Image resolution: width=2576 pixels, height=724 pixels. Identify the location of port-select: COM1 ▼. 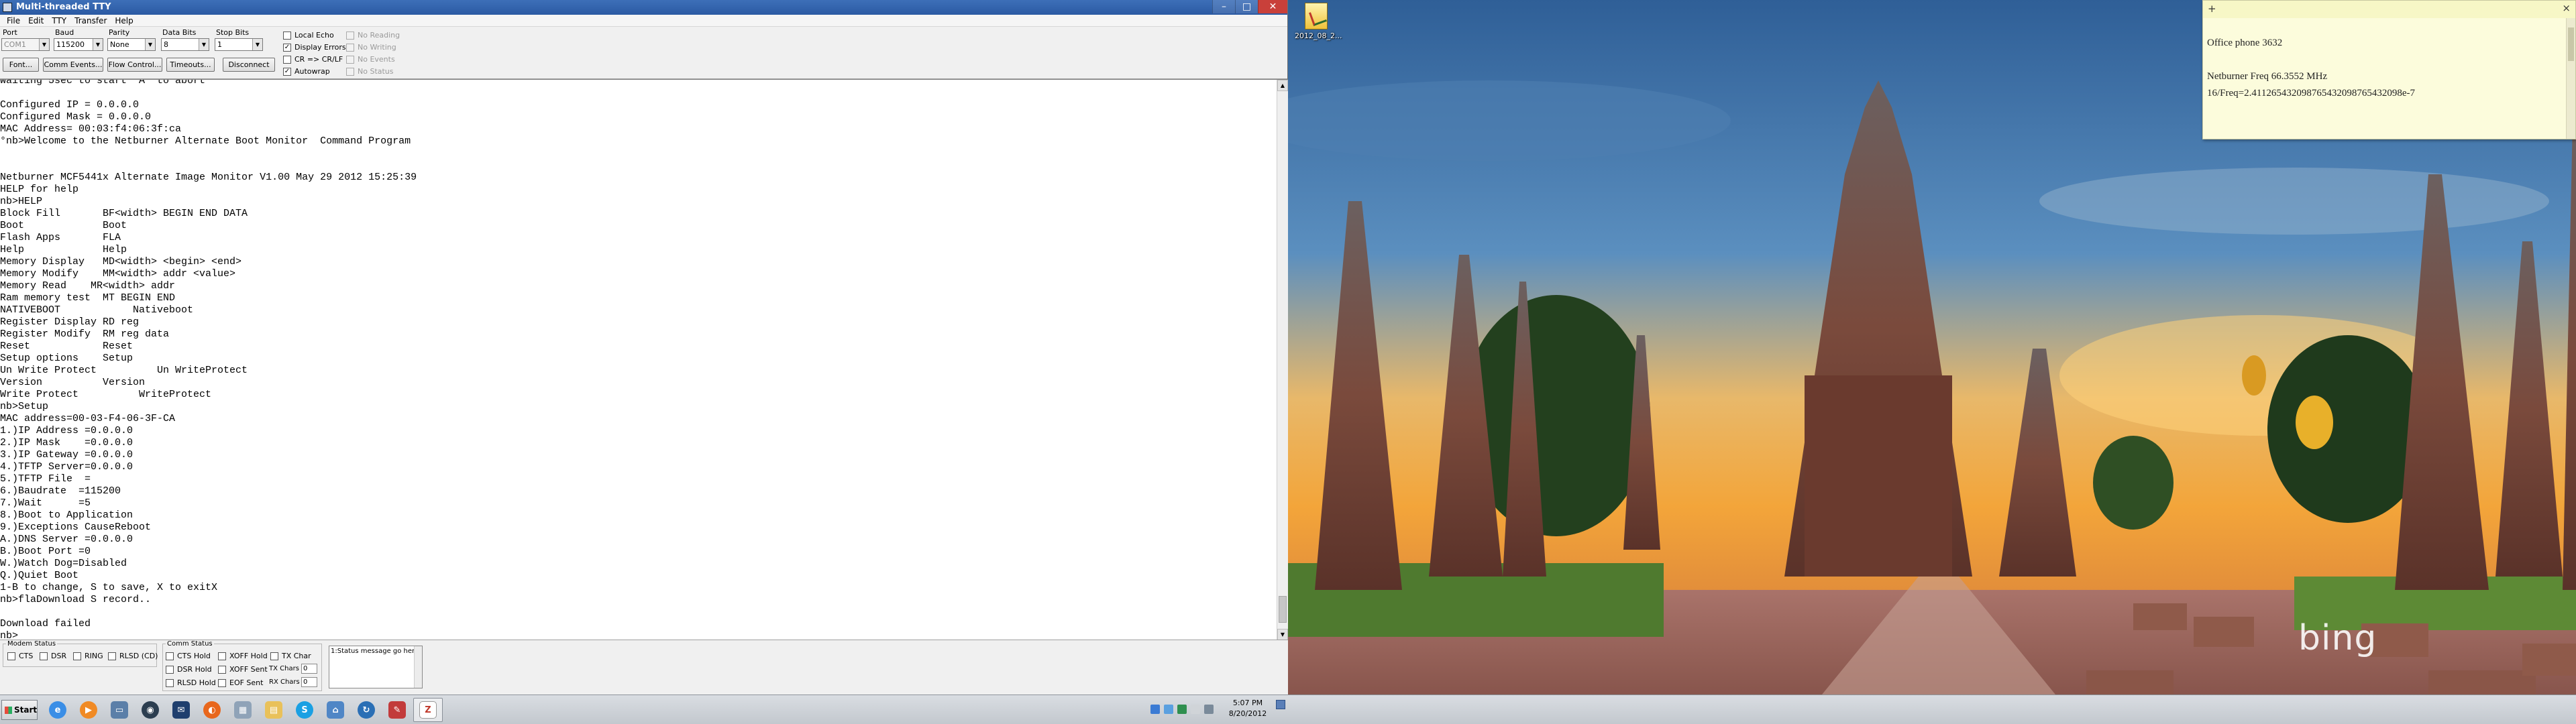
(25, 44).